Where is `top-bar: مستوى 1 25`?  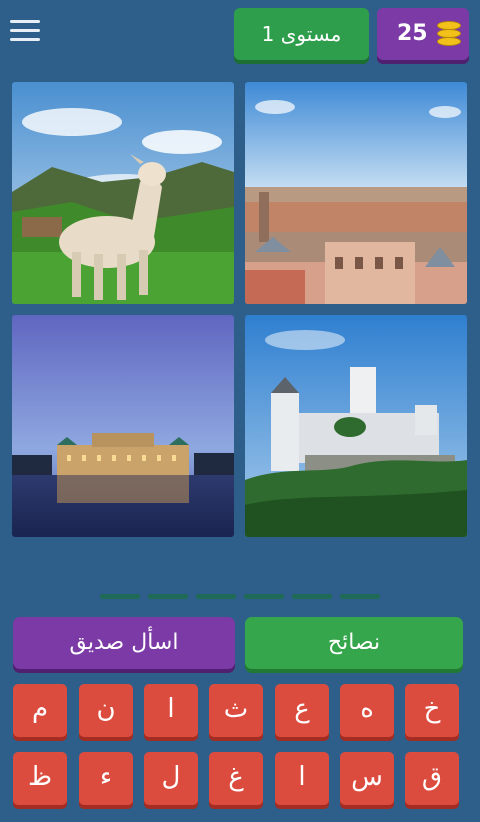 top-bar: مستوى 1 25 is located at coordinates (240, 35).